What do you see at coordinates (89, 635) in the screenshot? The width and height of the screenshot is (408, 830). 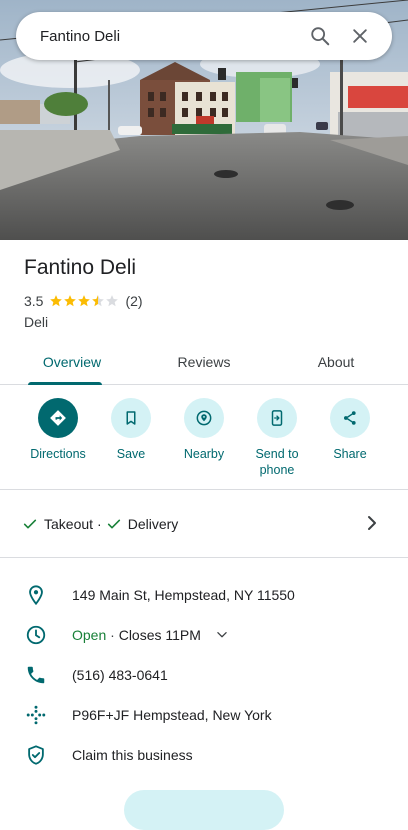 I see `open-status: Open` at bounding box center [89, 635].